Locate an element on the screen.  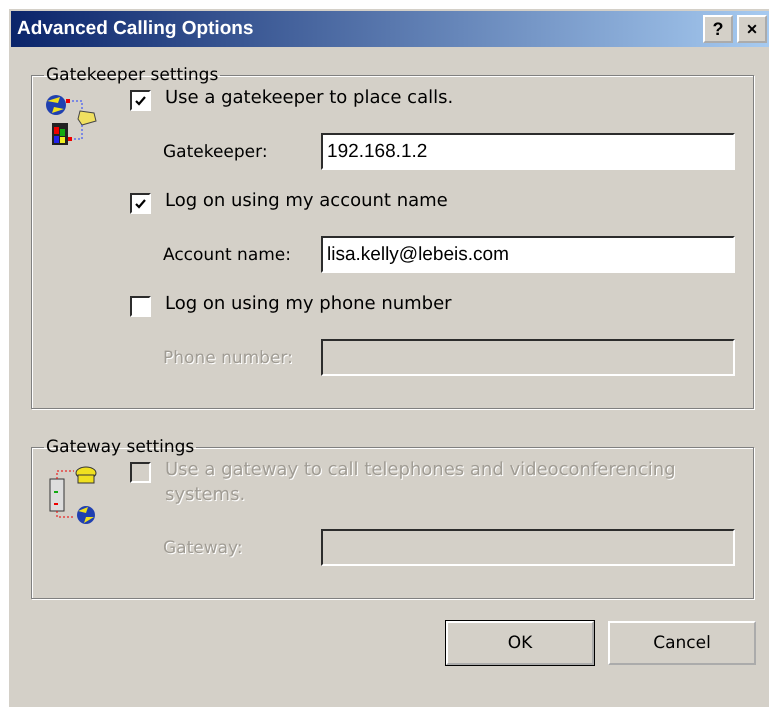
group-title: Gatekeeper settings is located at coordinates (132, 75).